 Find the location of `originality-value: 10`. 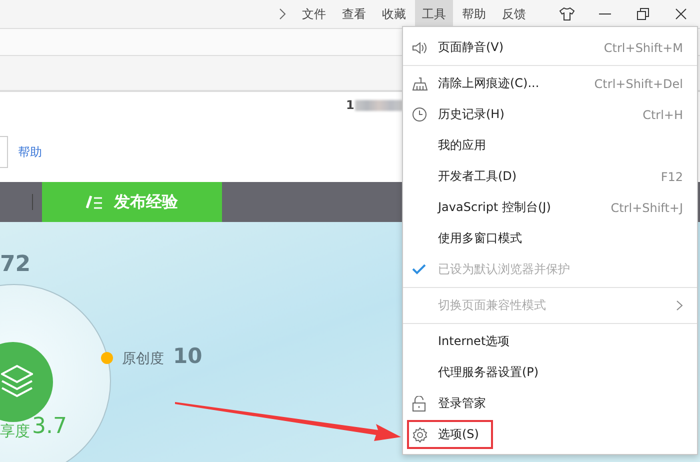

originality-value: 10 is located at coordinates (187, 356).